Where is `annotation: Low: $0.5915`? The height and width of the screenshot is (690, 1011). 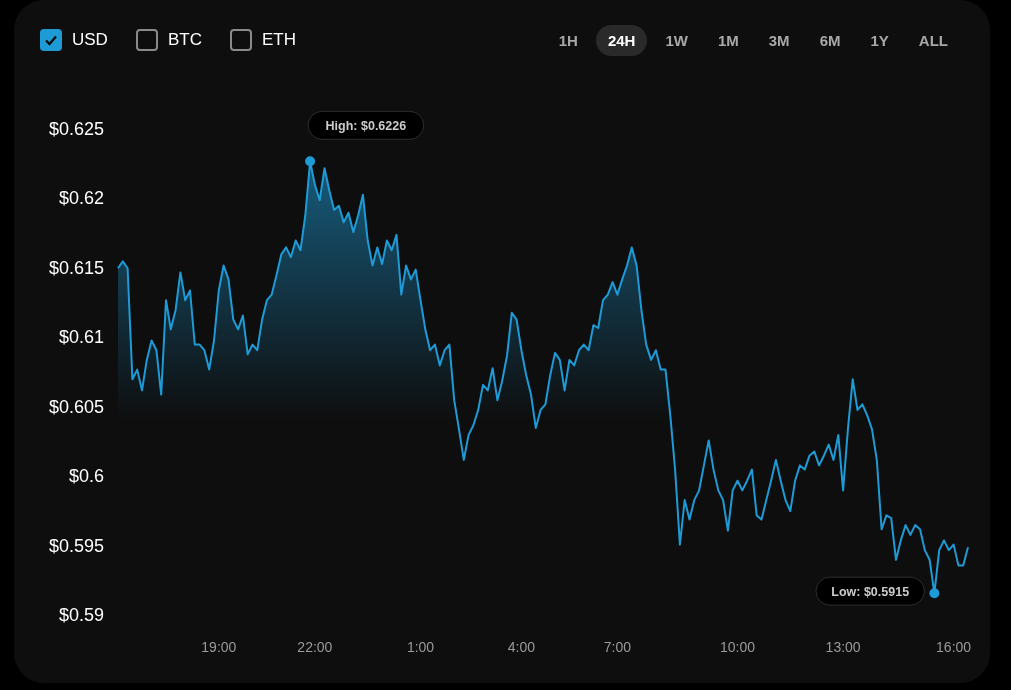
annotation: Low: $0.5915 is located at coordinates (870, 592).